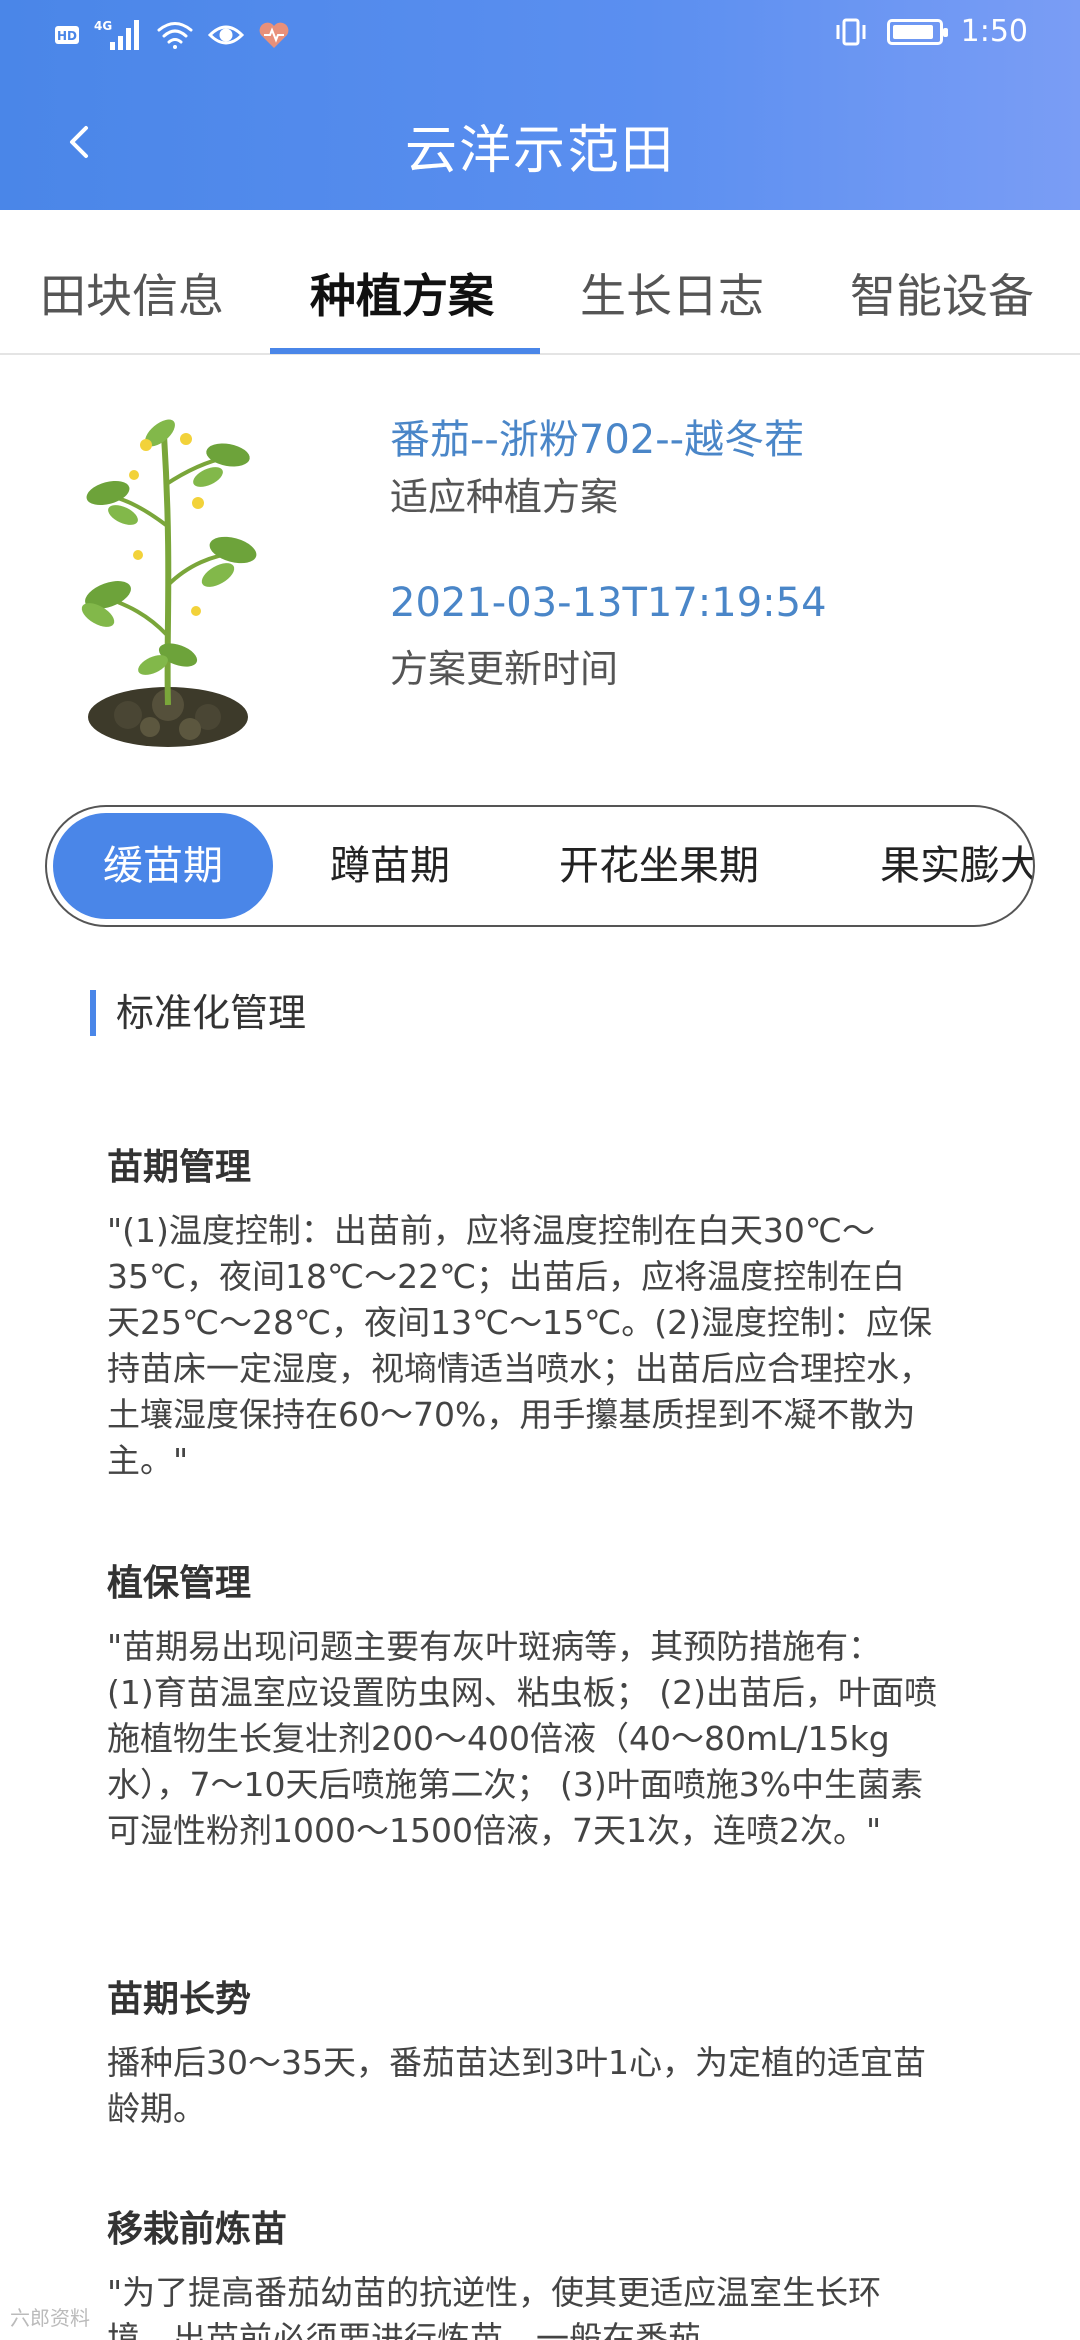  I want to click on hd-icon: HD, so click(67, 35).